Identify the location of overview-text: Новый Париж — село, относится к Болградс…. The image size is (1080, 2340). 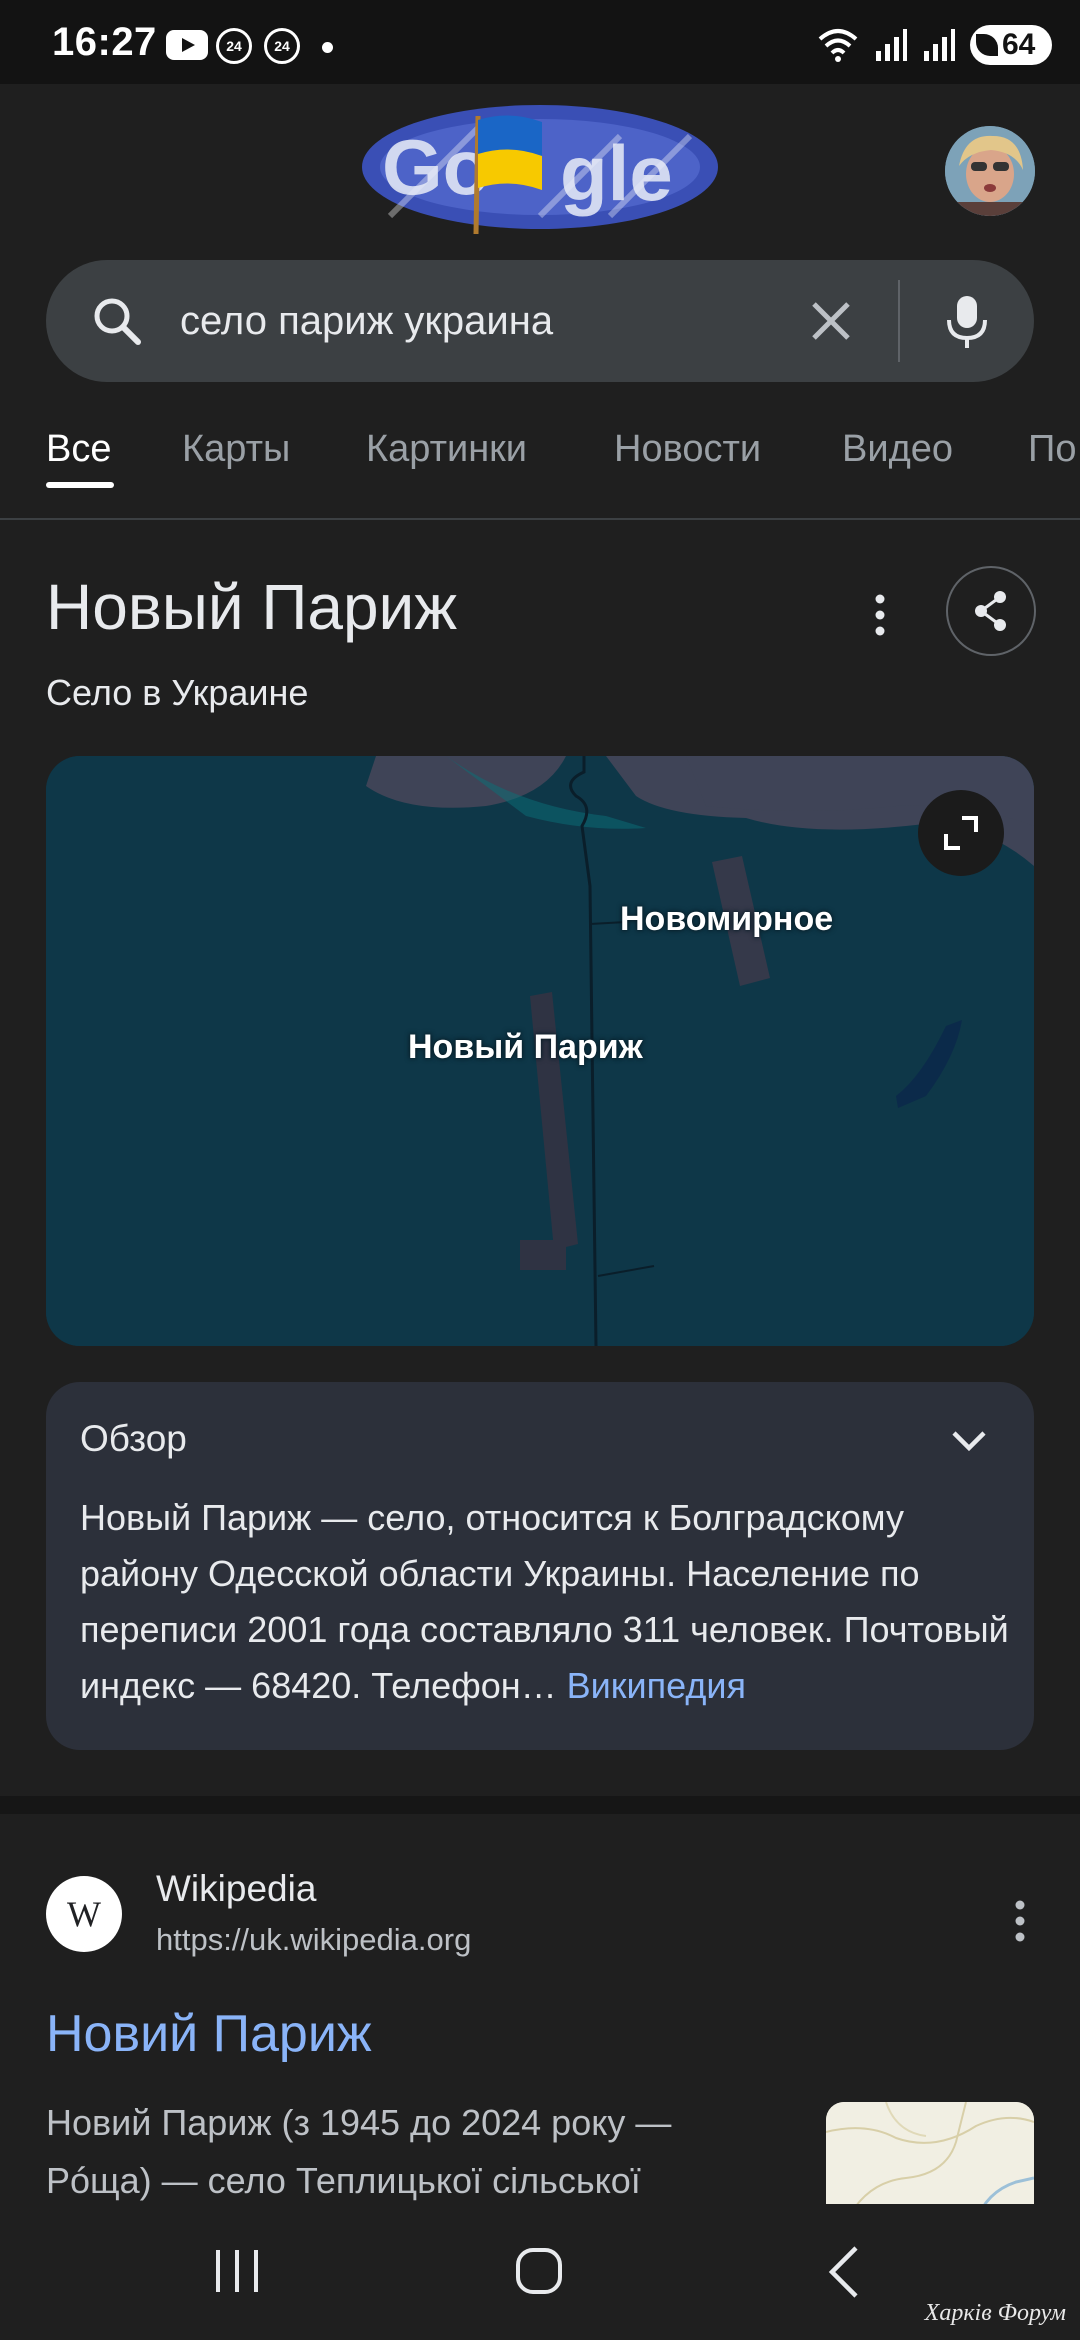
(545, 1602).